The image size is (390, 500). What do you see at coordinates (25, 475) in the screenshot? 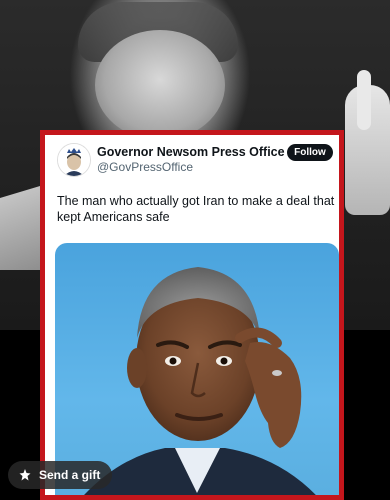
I see `gift-icon` at bounding box center [25, 475].